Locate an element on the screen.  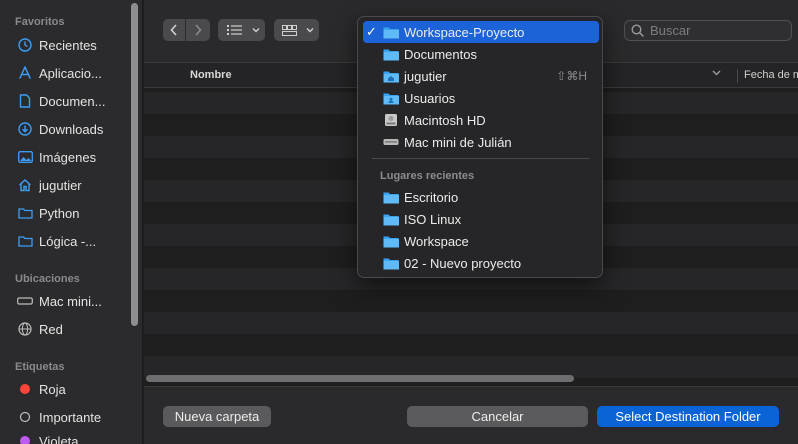
sidebar-item-label: Violeta is located at coordinates (59, 438).